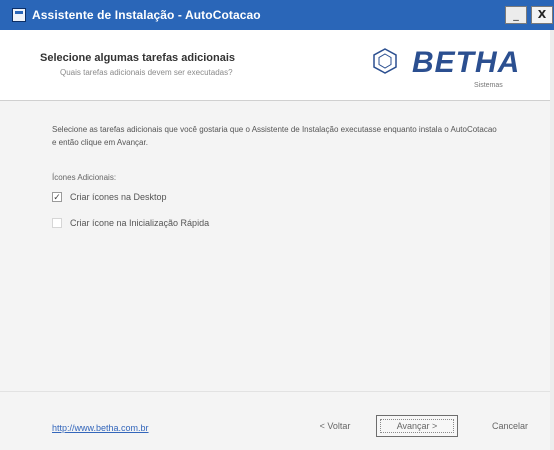 The image size is (554, 450). Describe the element at coordinates (510, 426) in the screenshot. I see `cancel-button: Cancelar` at that location.